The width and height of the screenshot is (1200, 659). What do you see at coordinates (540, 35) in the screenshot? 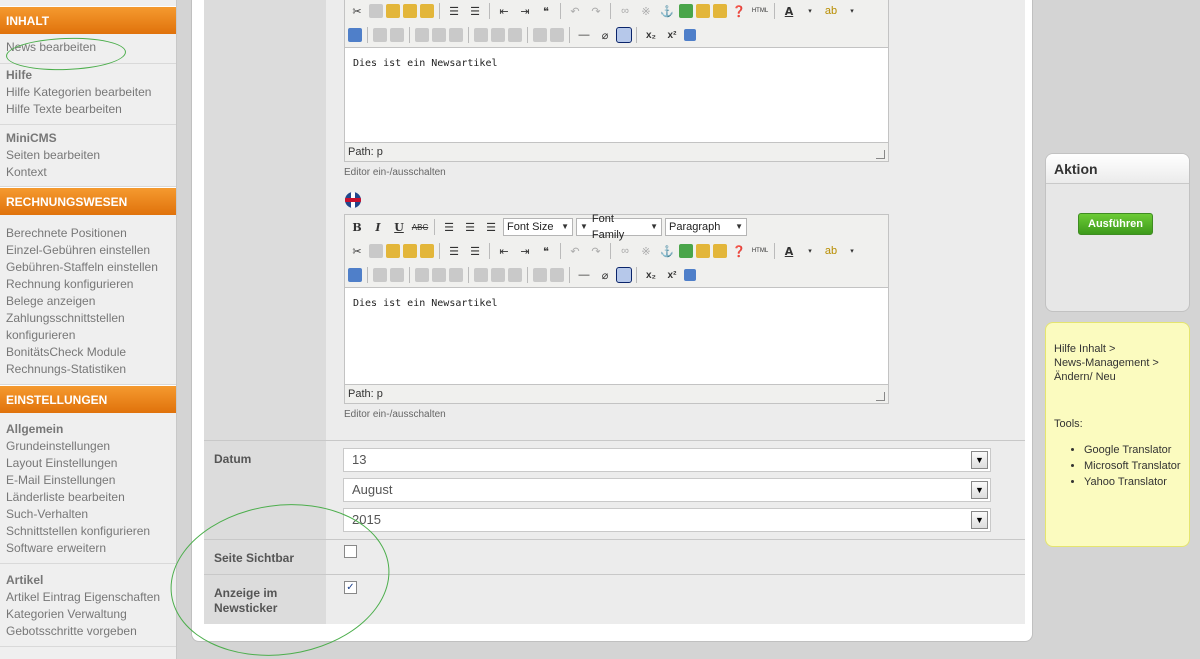
I see `split-cells-icon` at bounding box center [540, 35].